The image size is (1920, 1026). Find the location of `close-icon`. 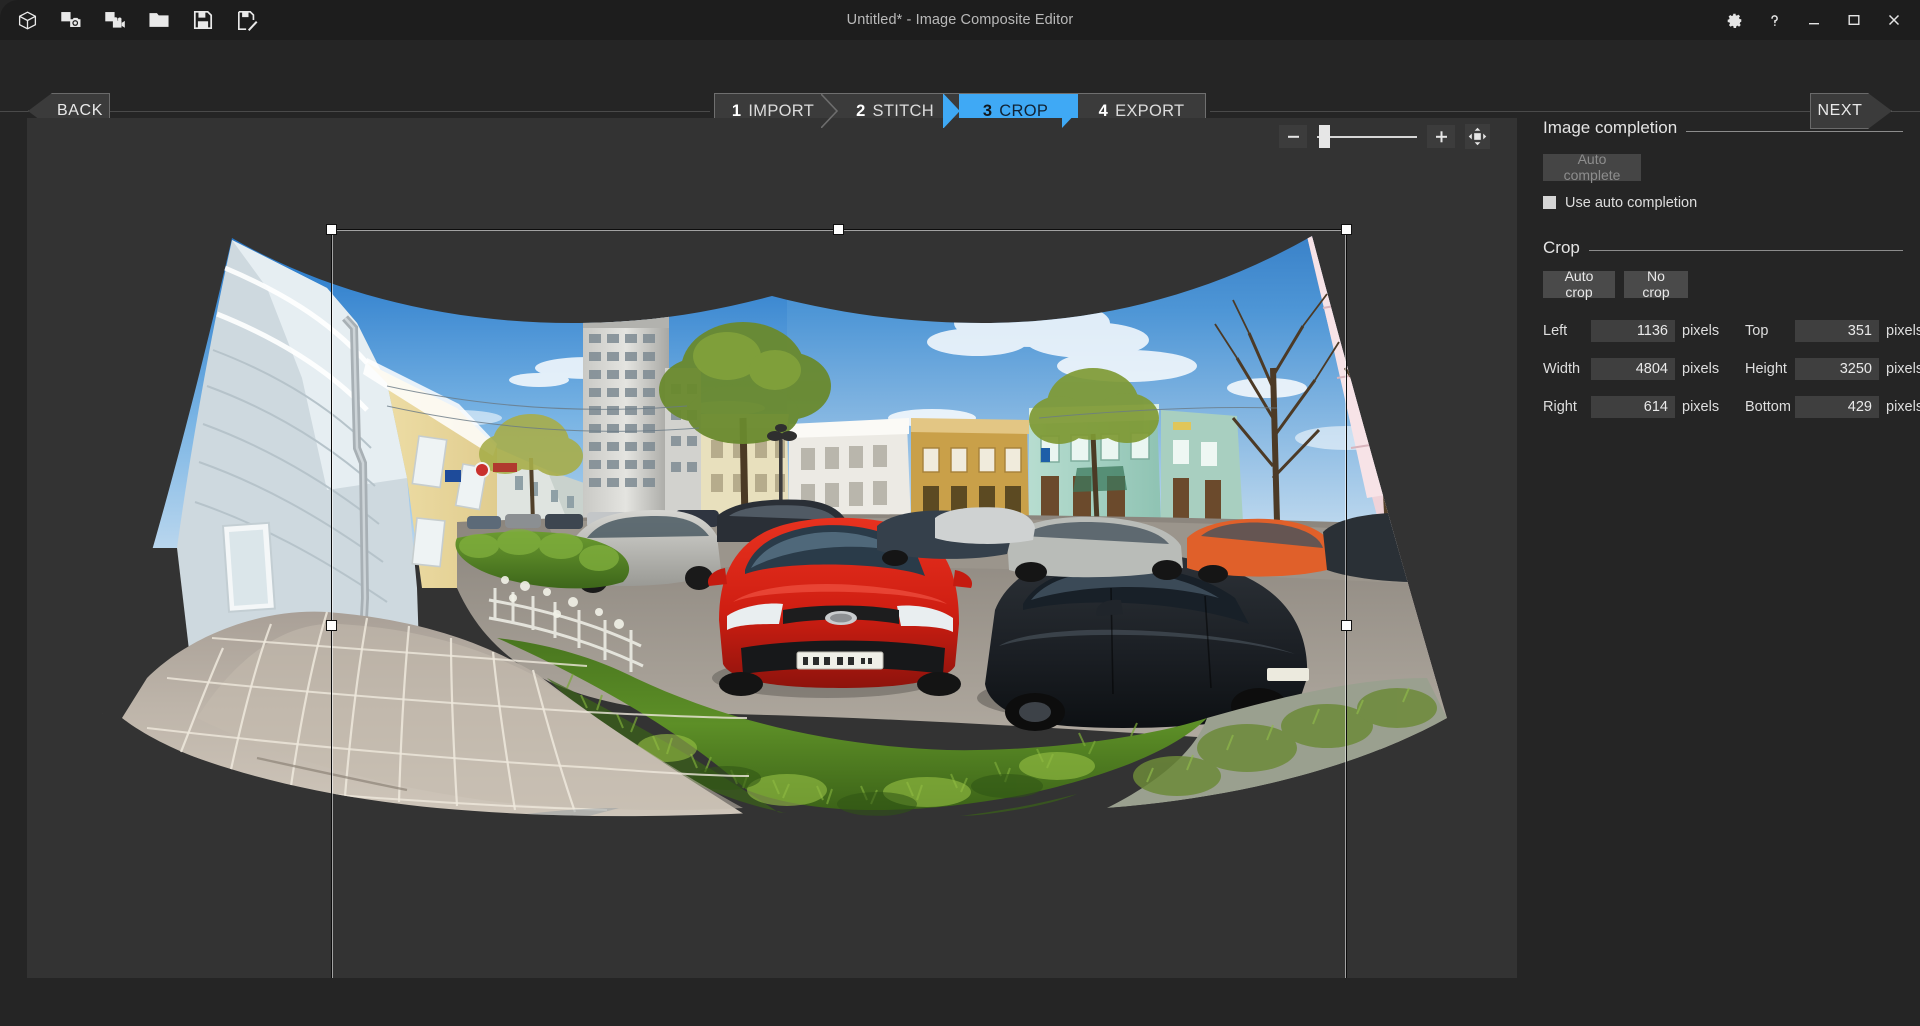

close-icon is located at coordinates (1894, 20).